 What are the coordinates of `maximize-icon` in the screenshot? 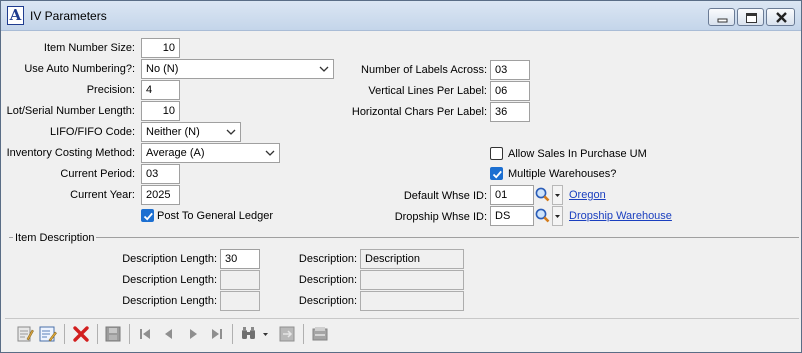 It's located at (751, 18).